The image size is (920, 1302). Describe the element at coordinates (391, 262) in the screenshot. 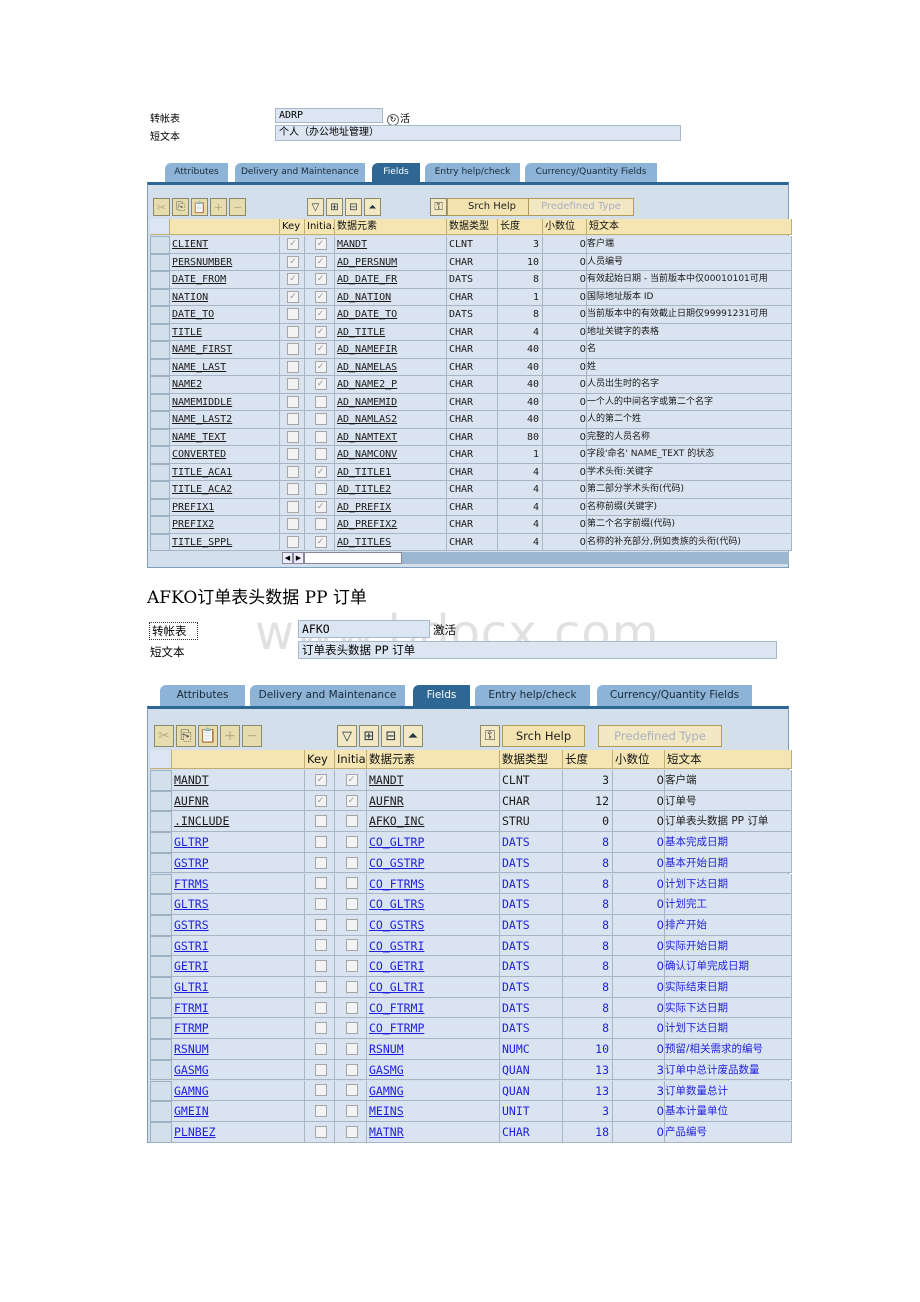

I see `data-element-link: AD_PERSNUM` at that location.